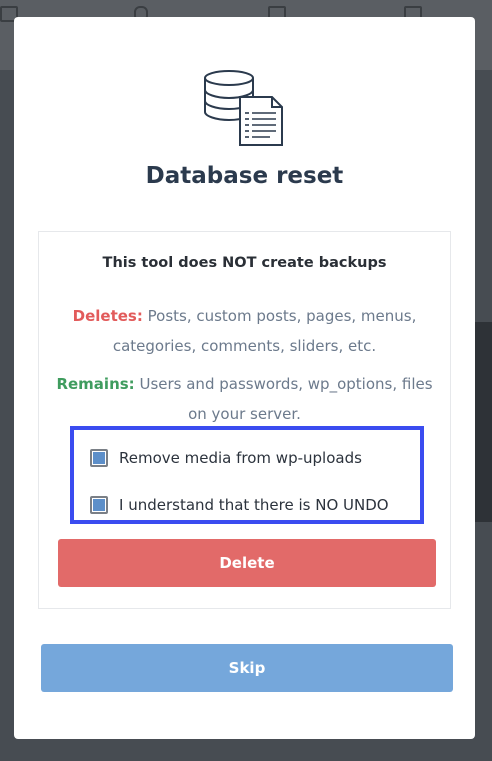 The height and width of the screenshot is (761, 492). Describe the element at coordinates (243, 108) in the screenshot. I see `database-document-icon` at that location.